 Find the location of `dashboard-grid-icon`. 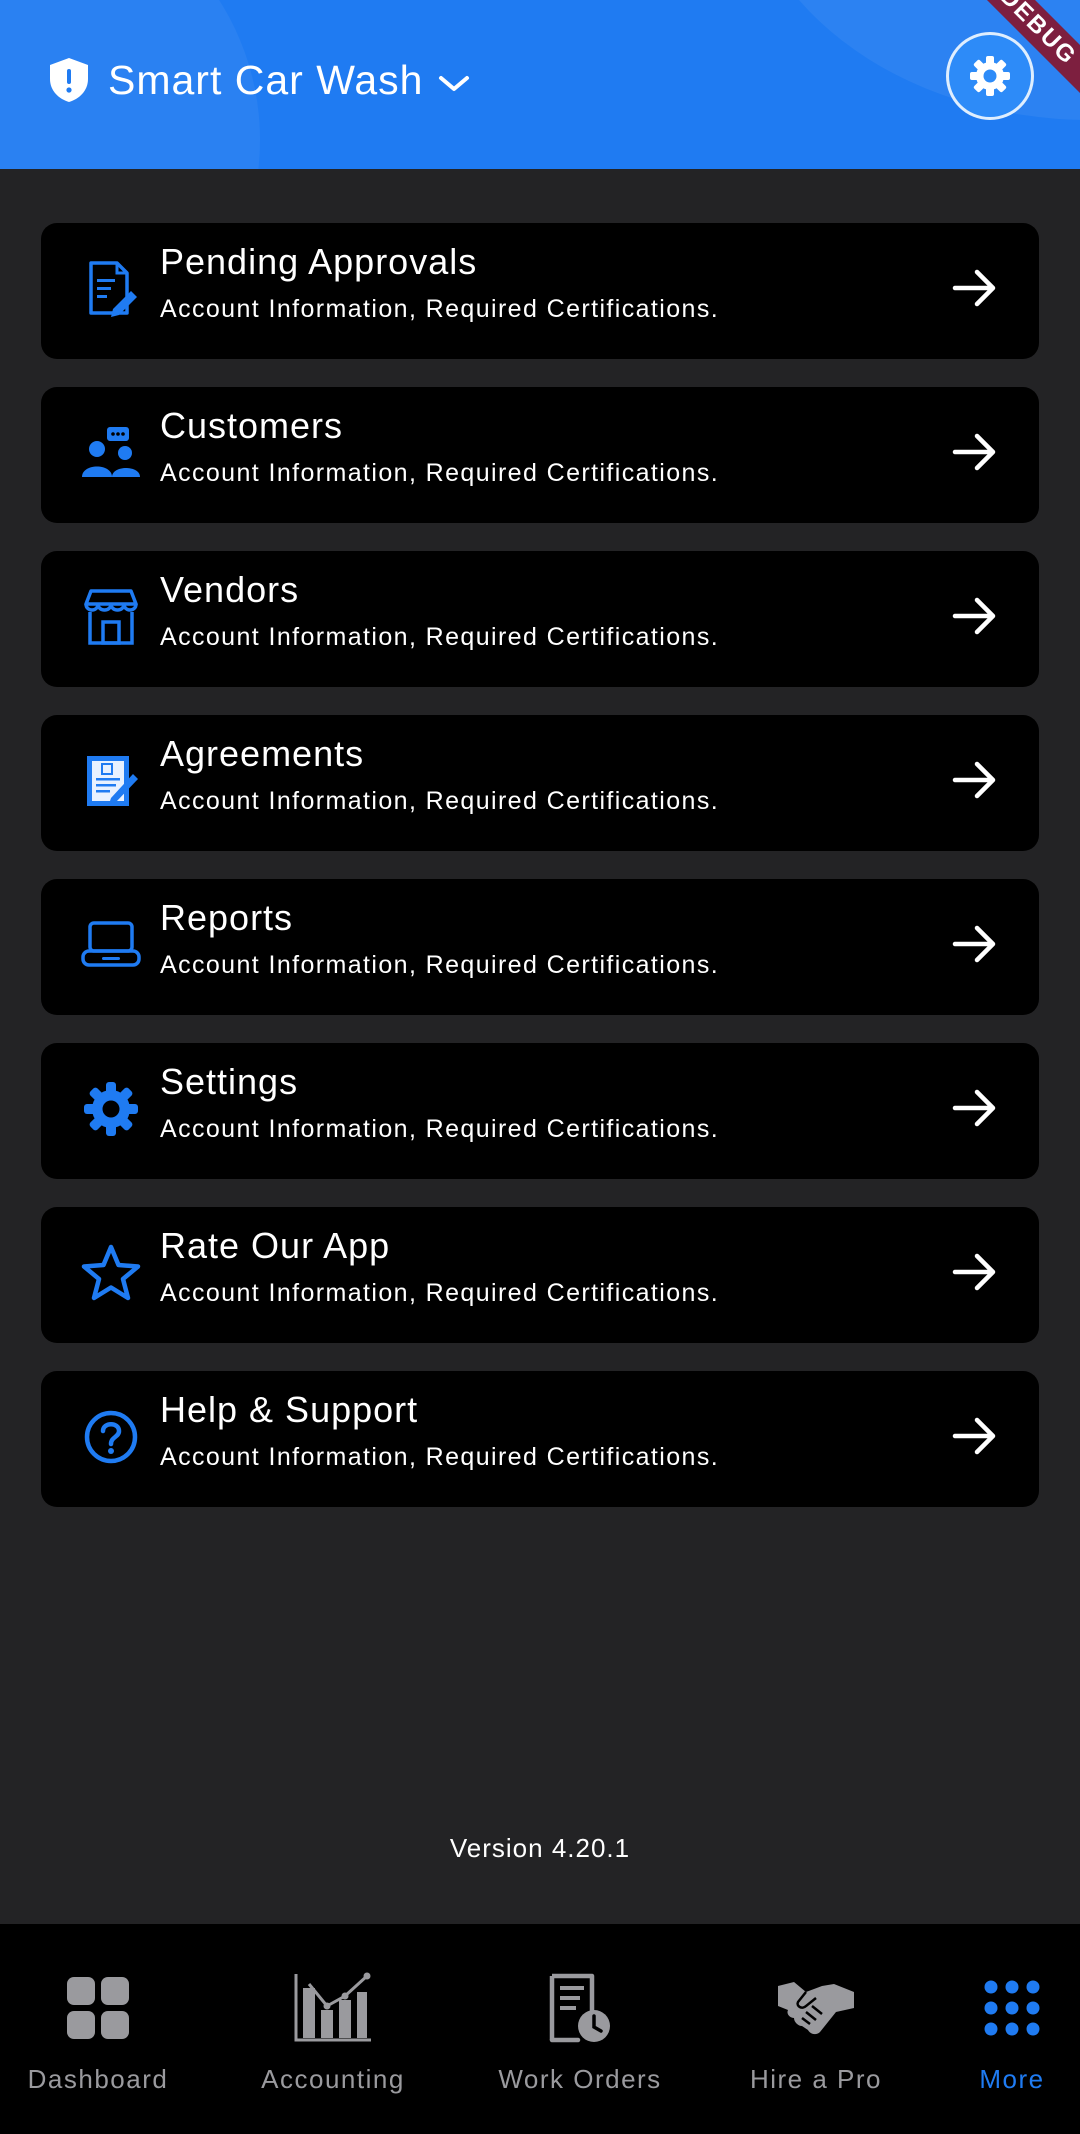

dashboard-grid-icon is located at coordinates (98, 2008).